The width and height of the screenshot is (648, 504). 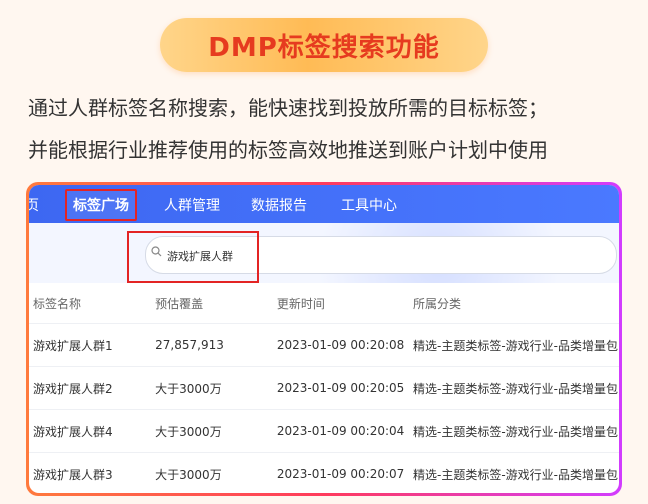 I want to click on top-navigation: 页 标签广场 人群管理 数据报告 工具中心, so click(x=324, y=204).